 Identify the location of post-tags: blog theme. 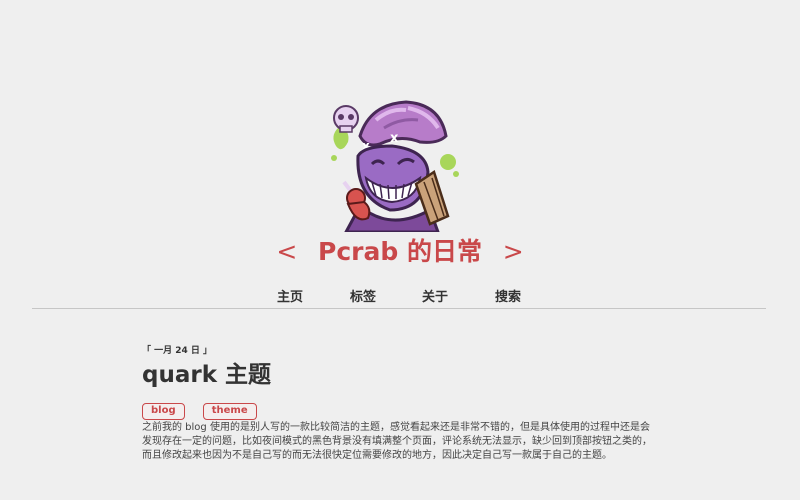
(402, 409).